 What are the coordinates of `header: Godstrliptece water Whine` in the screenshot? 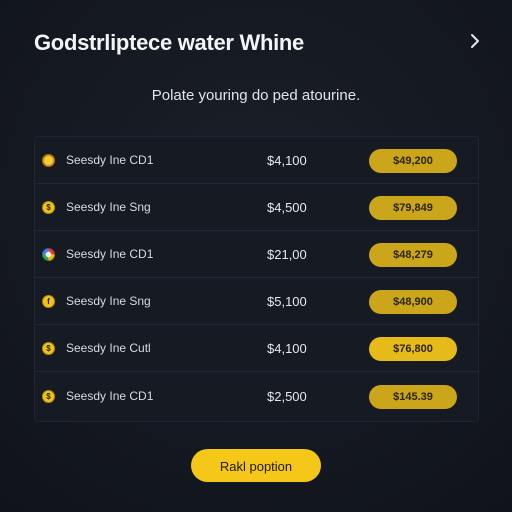 It's located at (259, 44).